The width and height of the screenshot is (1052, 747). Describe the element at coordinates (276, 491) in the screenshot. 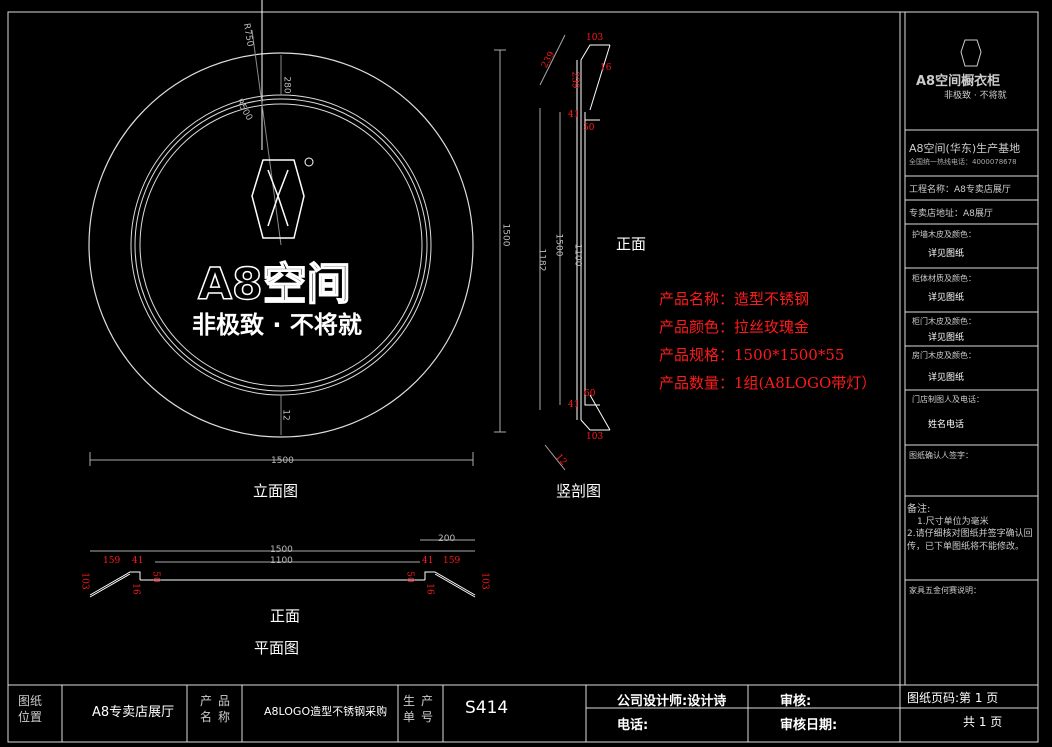

I see `label-elevation: 立面图` at that location.